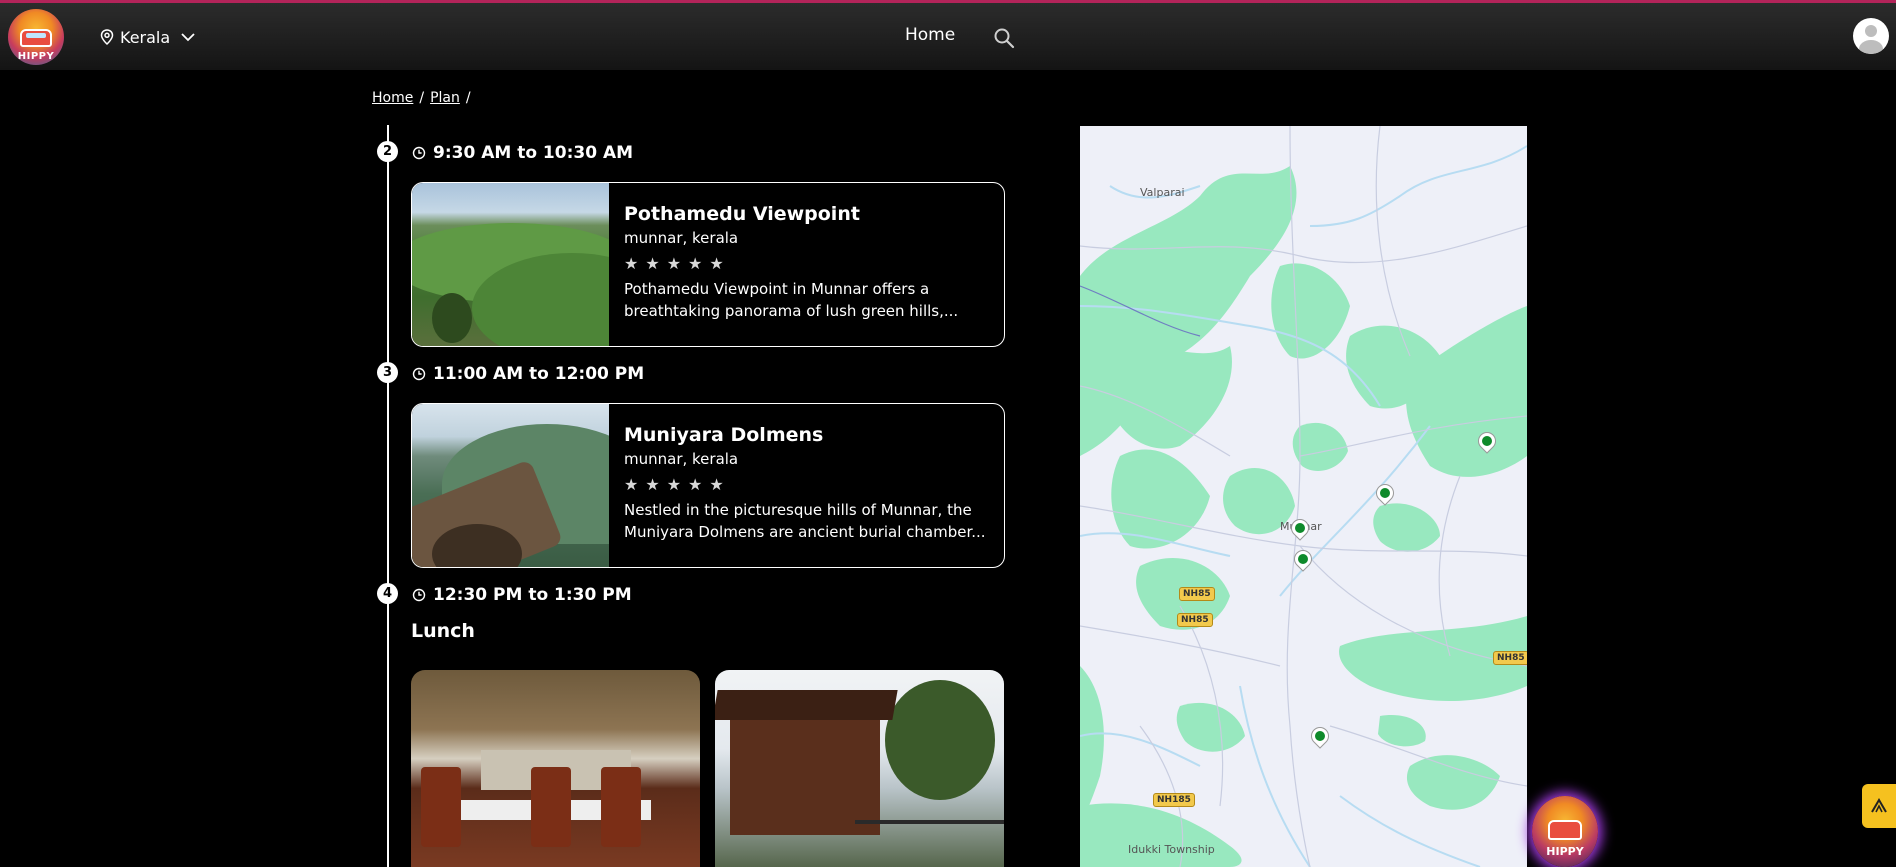 The height and width of the screenshot is (867, 1896). I want to click on breadcrumb-plan: Plan, so click(445, 98).